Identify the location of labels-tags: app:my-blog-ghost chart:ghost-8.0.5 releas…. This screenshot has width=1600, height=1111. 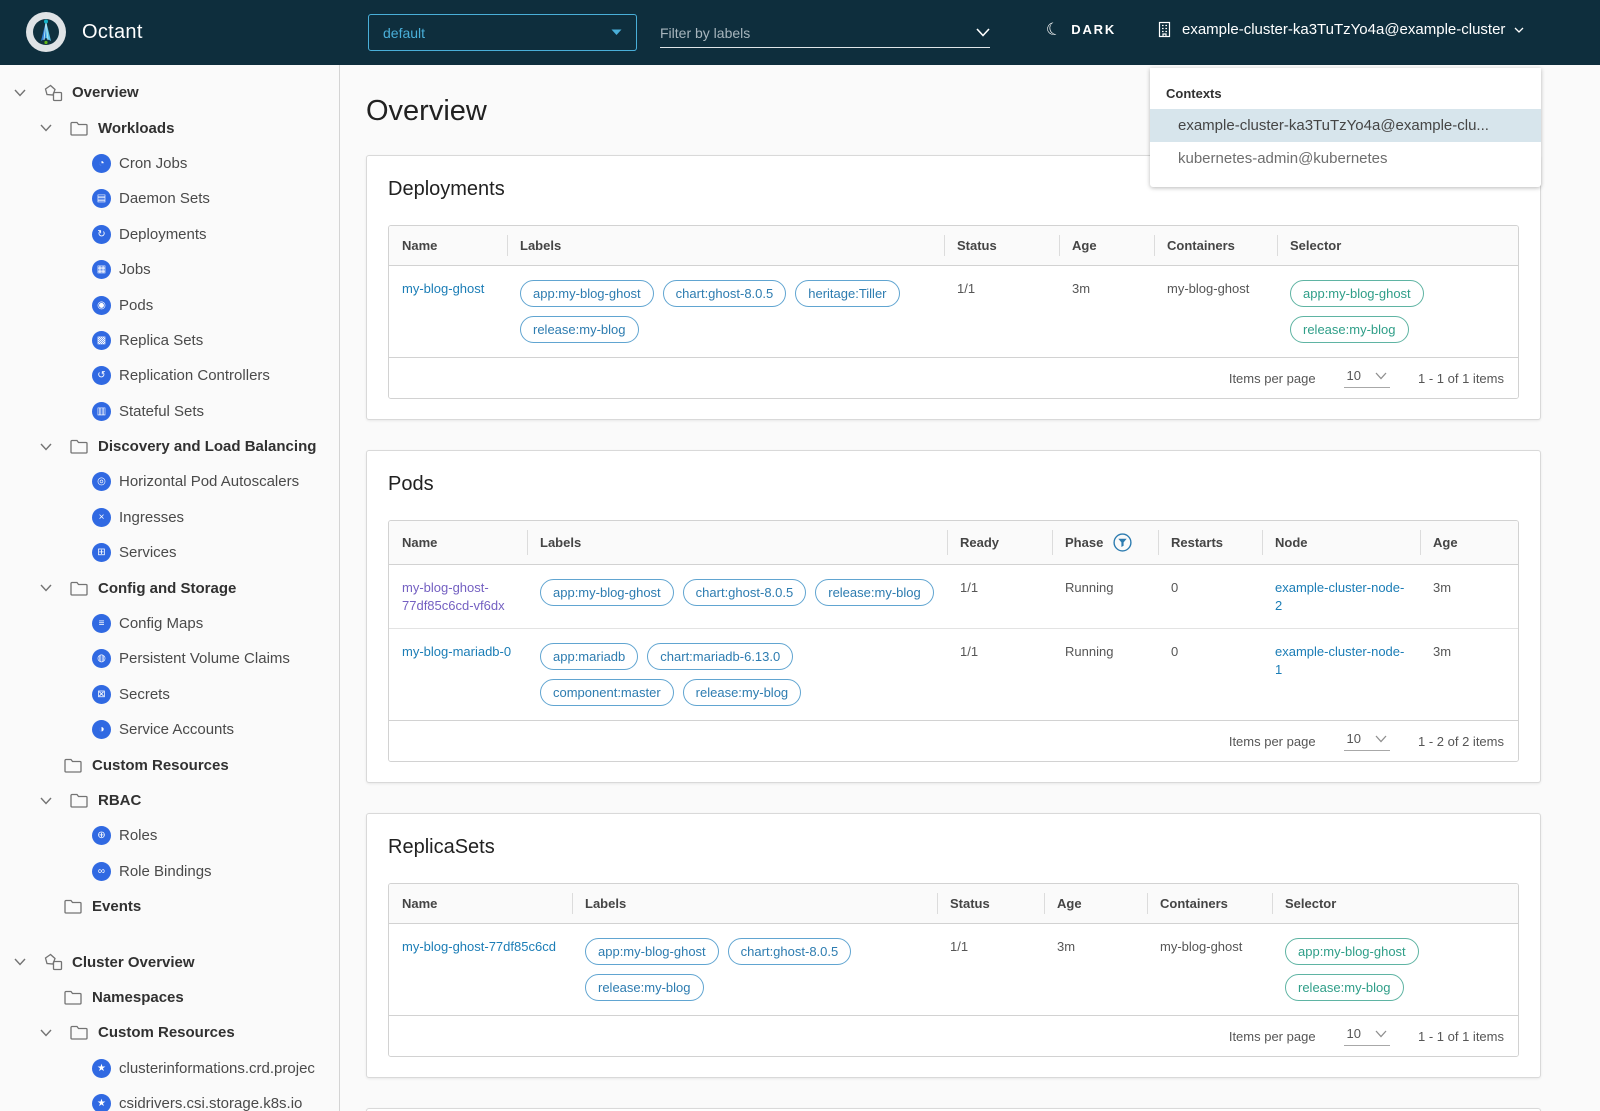
(737, 592).